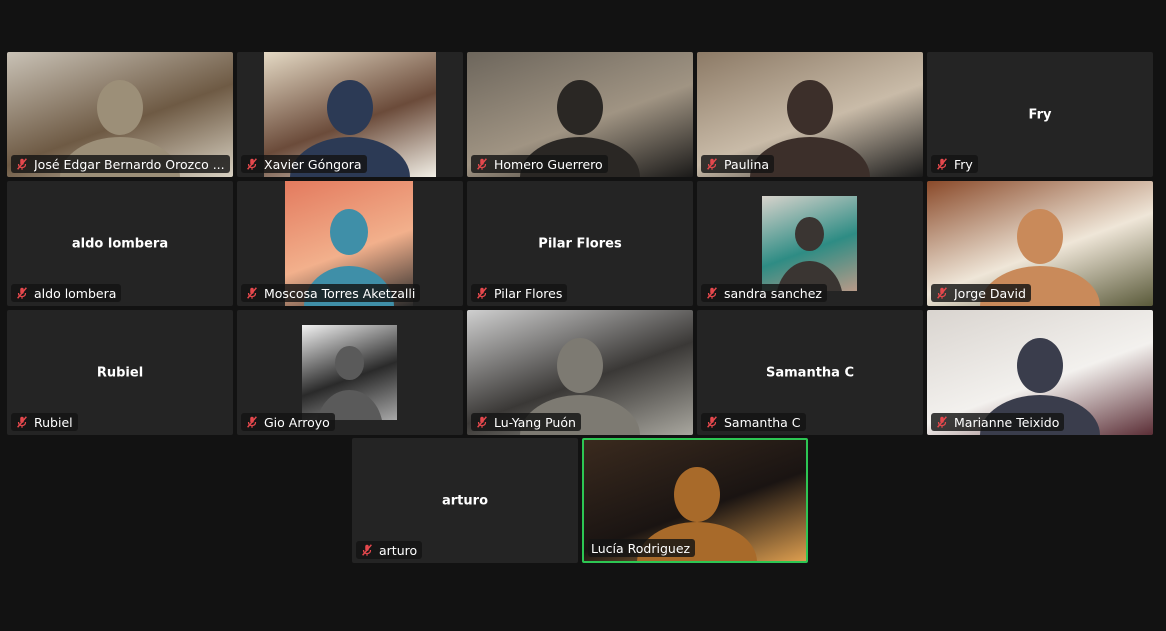 Image resolution: width=1166 pixels, height=631 pixels. I want to click on participant-name: Rubiel, so click(53, 422).